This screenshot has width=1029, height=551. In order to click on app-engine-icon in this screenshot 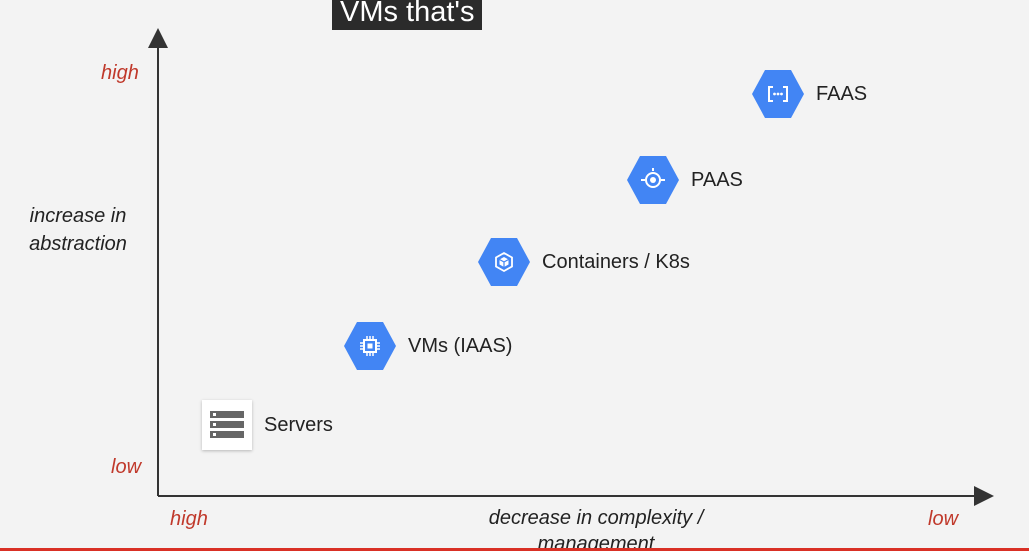, I will do `click(653, 180)`.